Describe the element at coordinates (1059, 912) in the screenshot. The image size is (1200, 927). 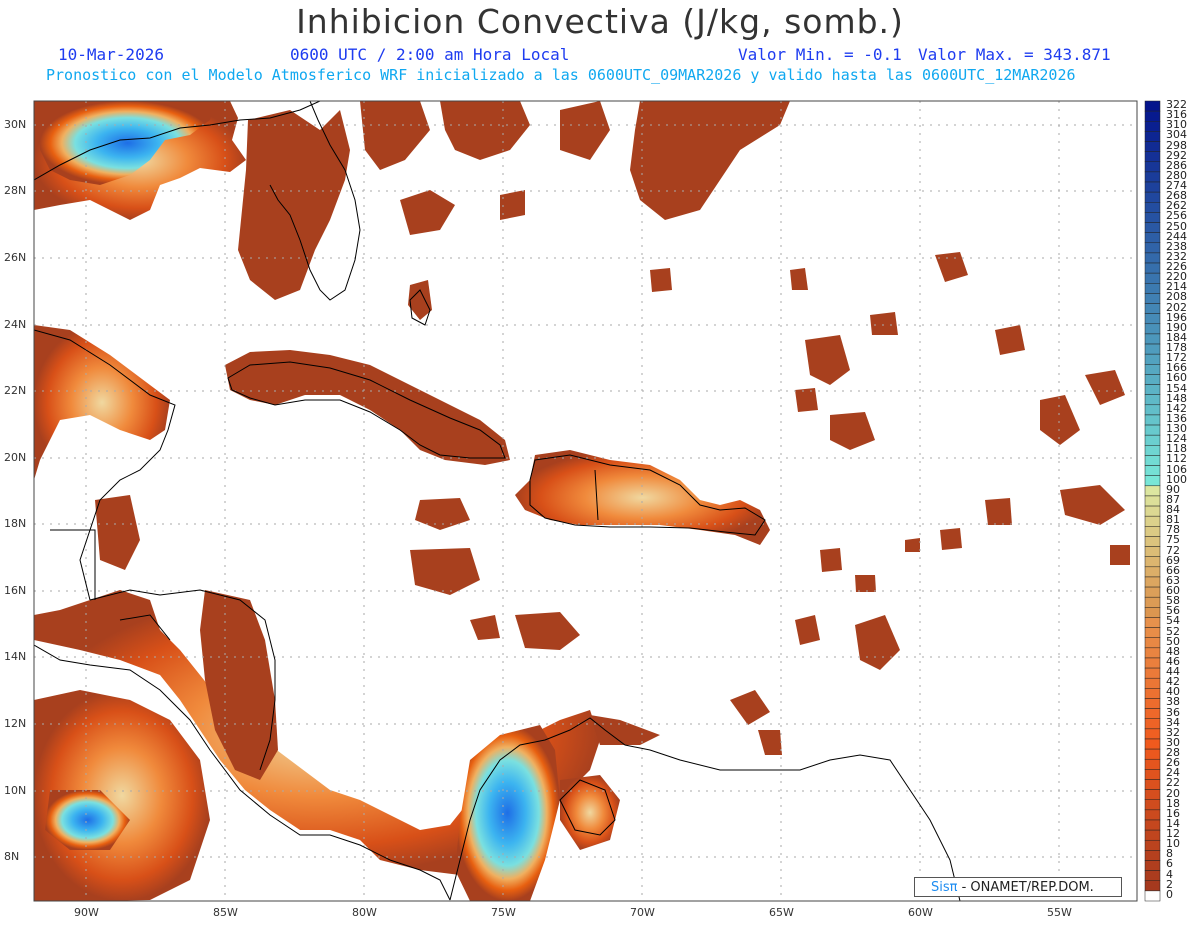
I see `lon-label: 55W` at that location.